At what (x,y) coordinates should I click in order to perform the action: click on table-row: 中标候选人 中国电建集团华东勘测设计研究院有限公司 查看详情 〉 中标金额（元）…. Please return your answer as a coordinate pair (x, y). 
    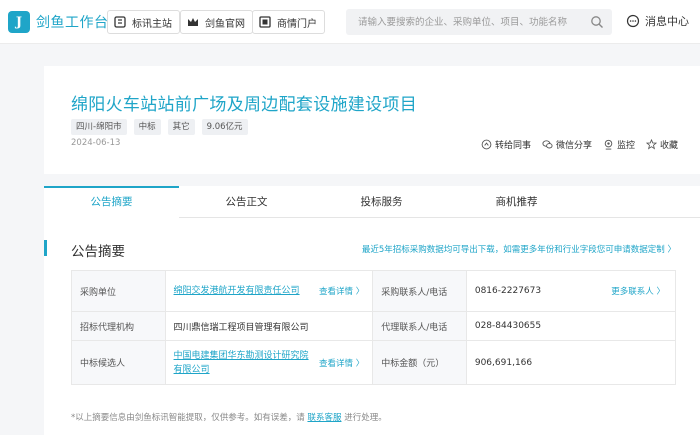
    Looking at the image, I should click on (374, 362).